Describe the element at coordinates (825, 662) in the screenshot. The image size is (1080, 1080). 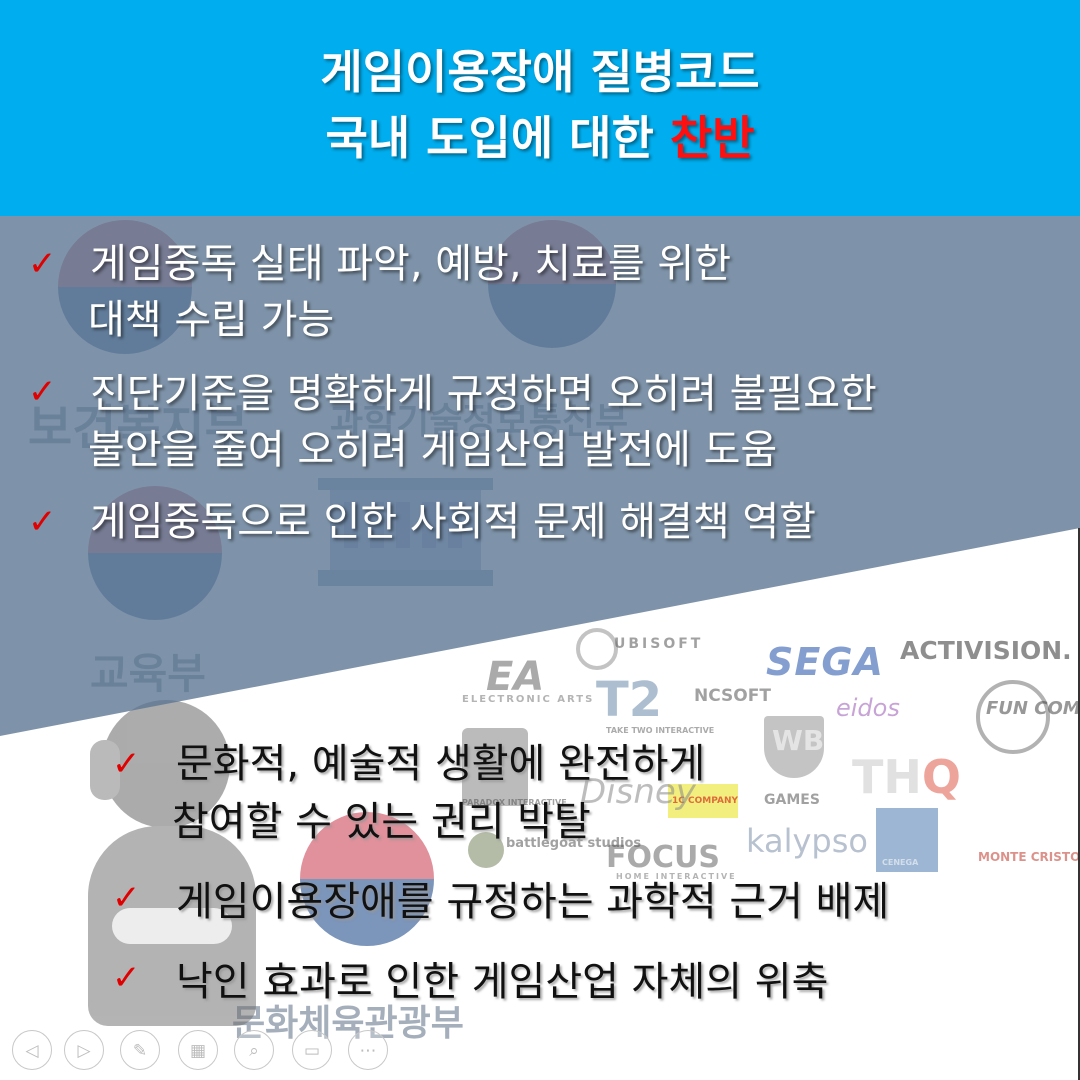
I see `logo-sega: SEGA` at that location.